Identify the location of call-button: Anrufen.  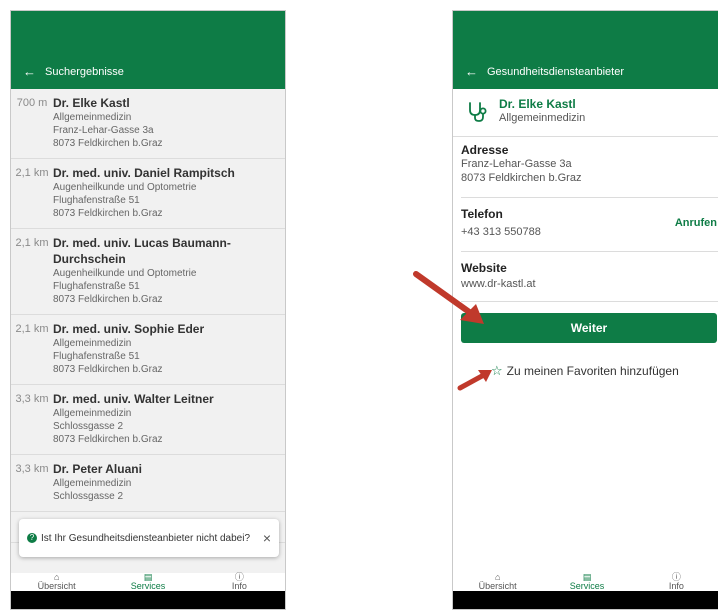
(696, 223).